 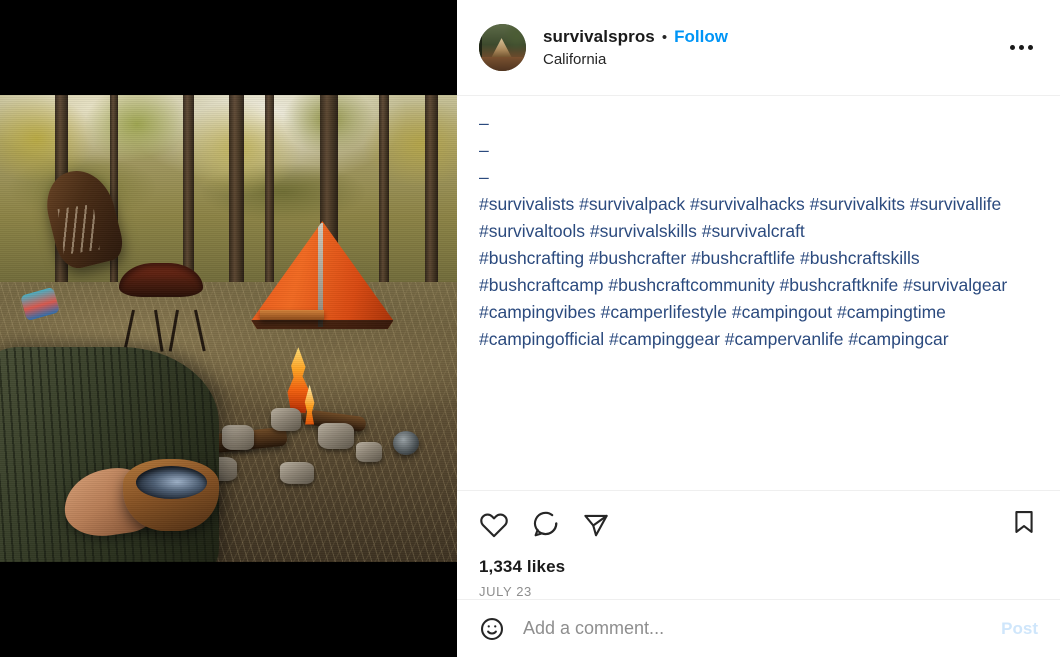 What do you see at coordinates (164, 330) in the screenshot?
I see `camp-chair-legs` at bounding box center [164, 330].